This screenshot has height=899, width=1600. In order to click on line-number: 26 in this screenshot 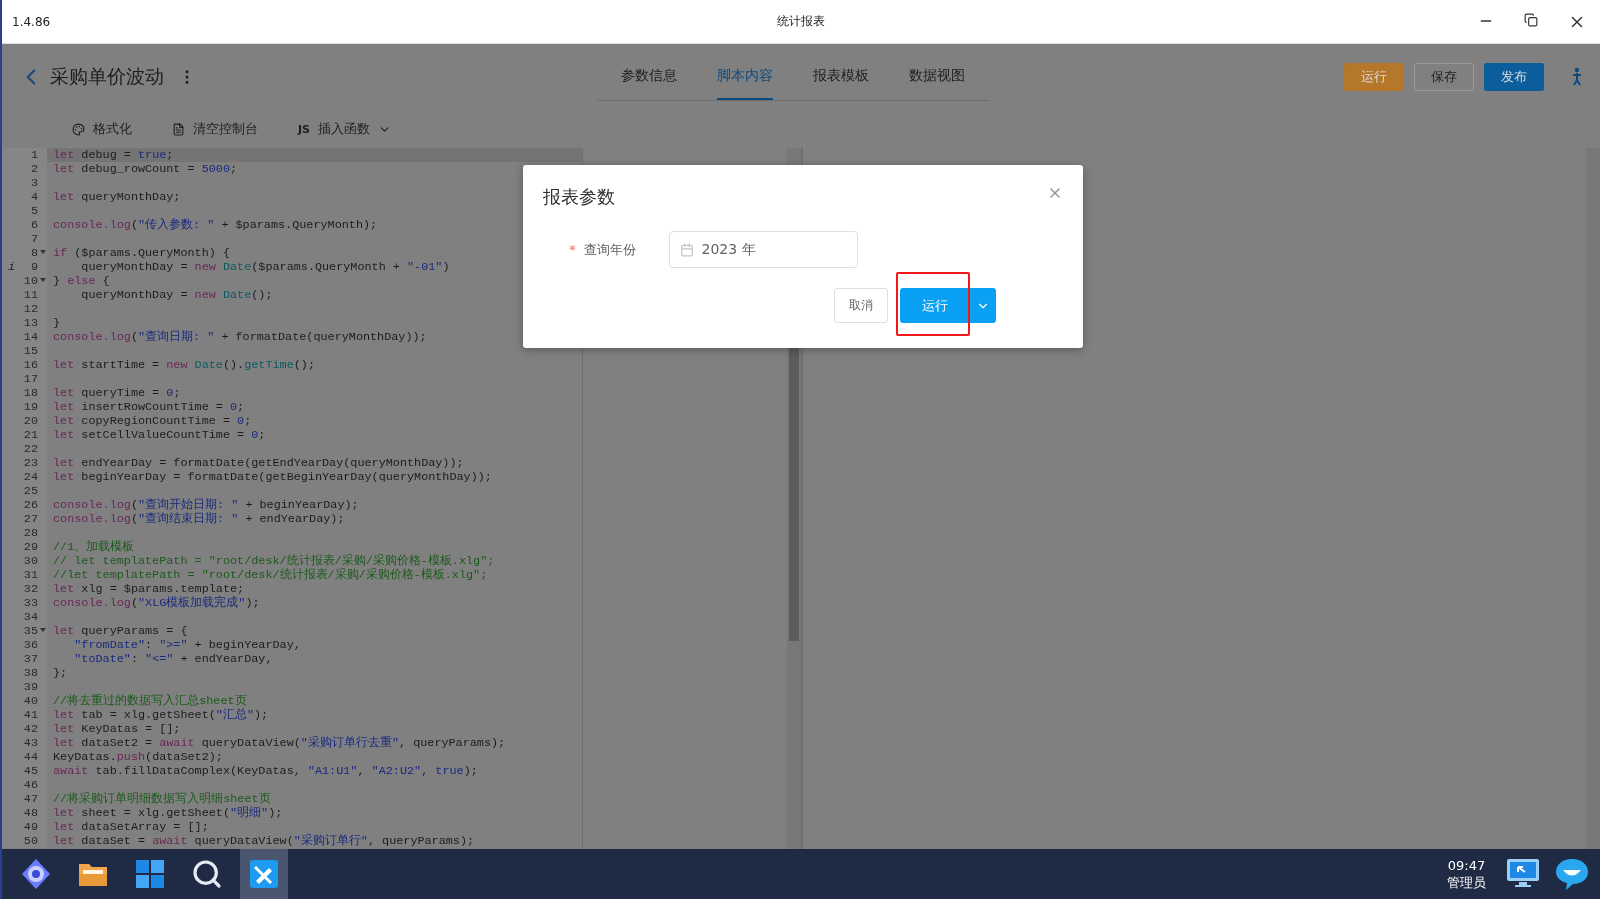, I will do `click(30, 505)`.